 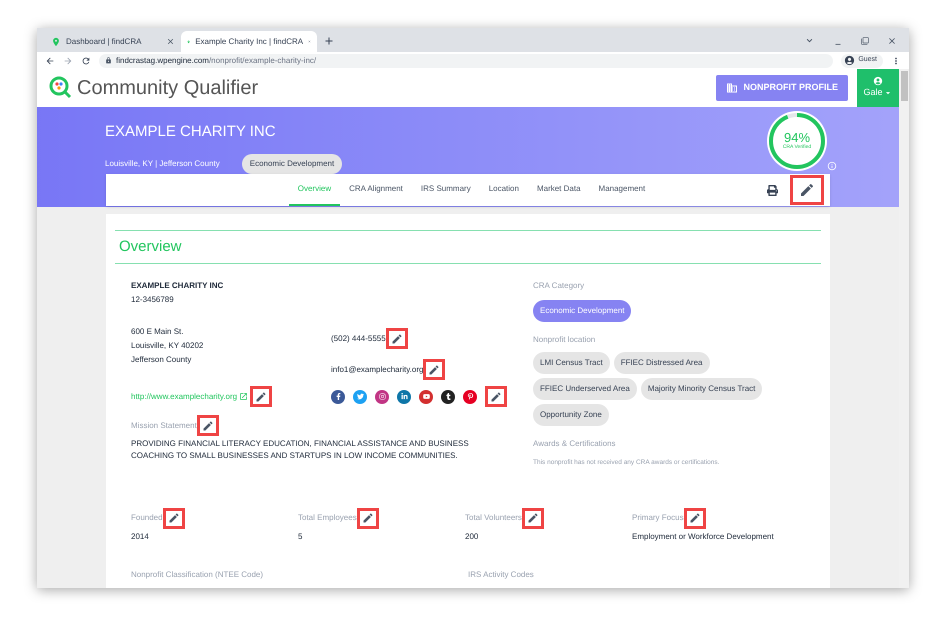 What do you see at coordinates (582, 311) in the screenshot?
I see `cra-category-tag: Economic Development` at bounding box center [582, 311].